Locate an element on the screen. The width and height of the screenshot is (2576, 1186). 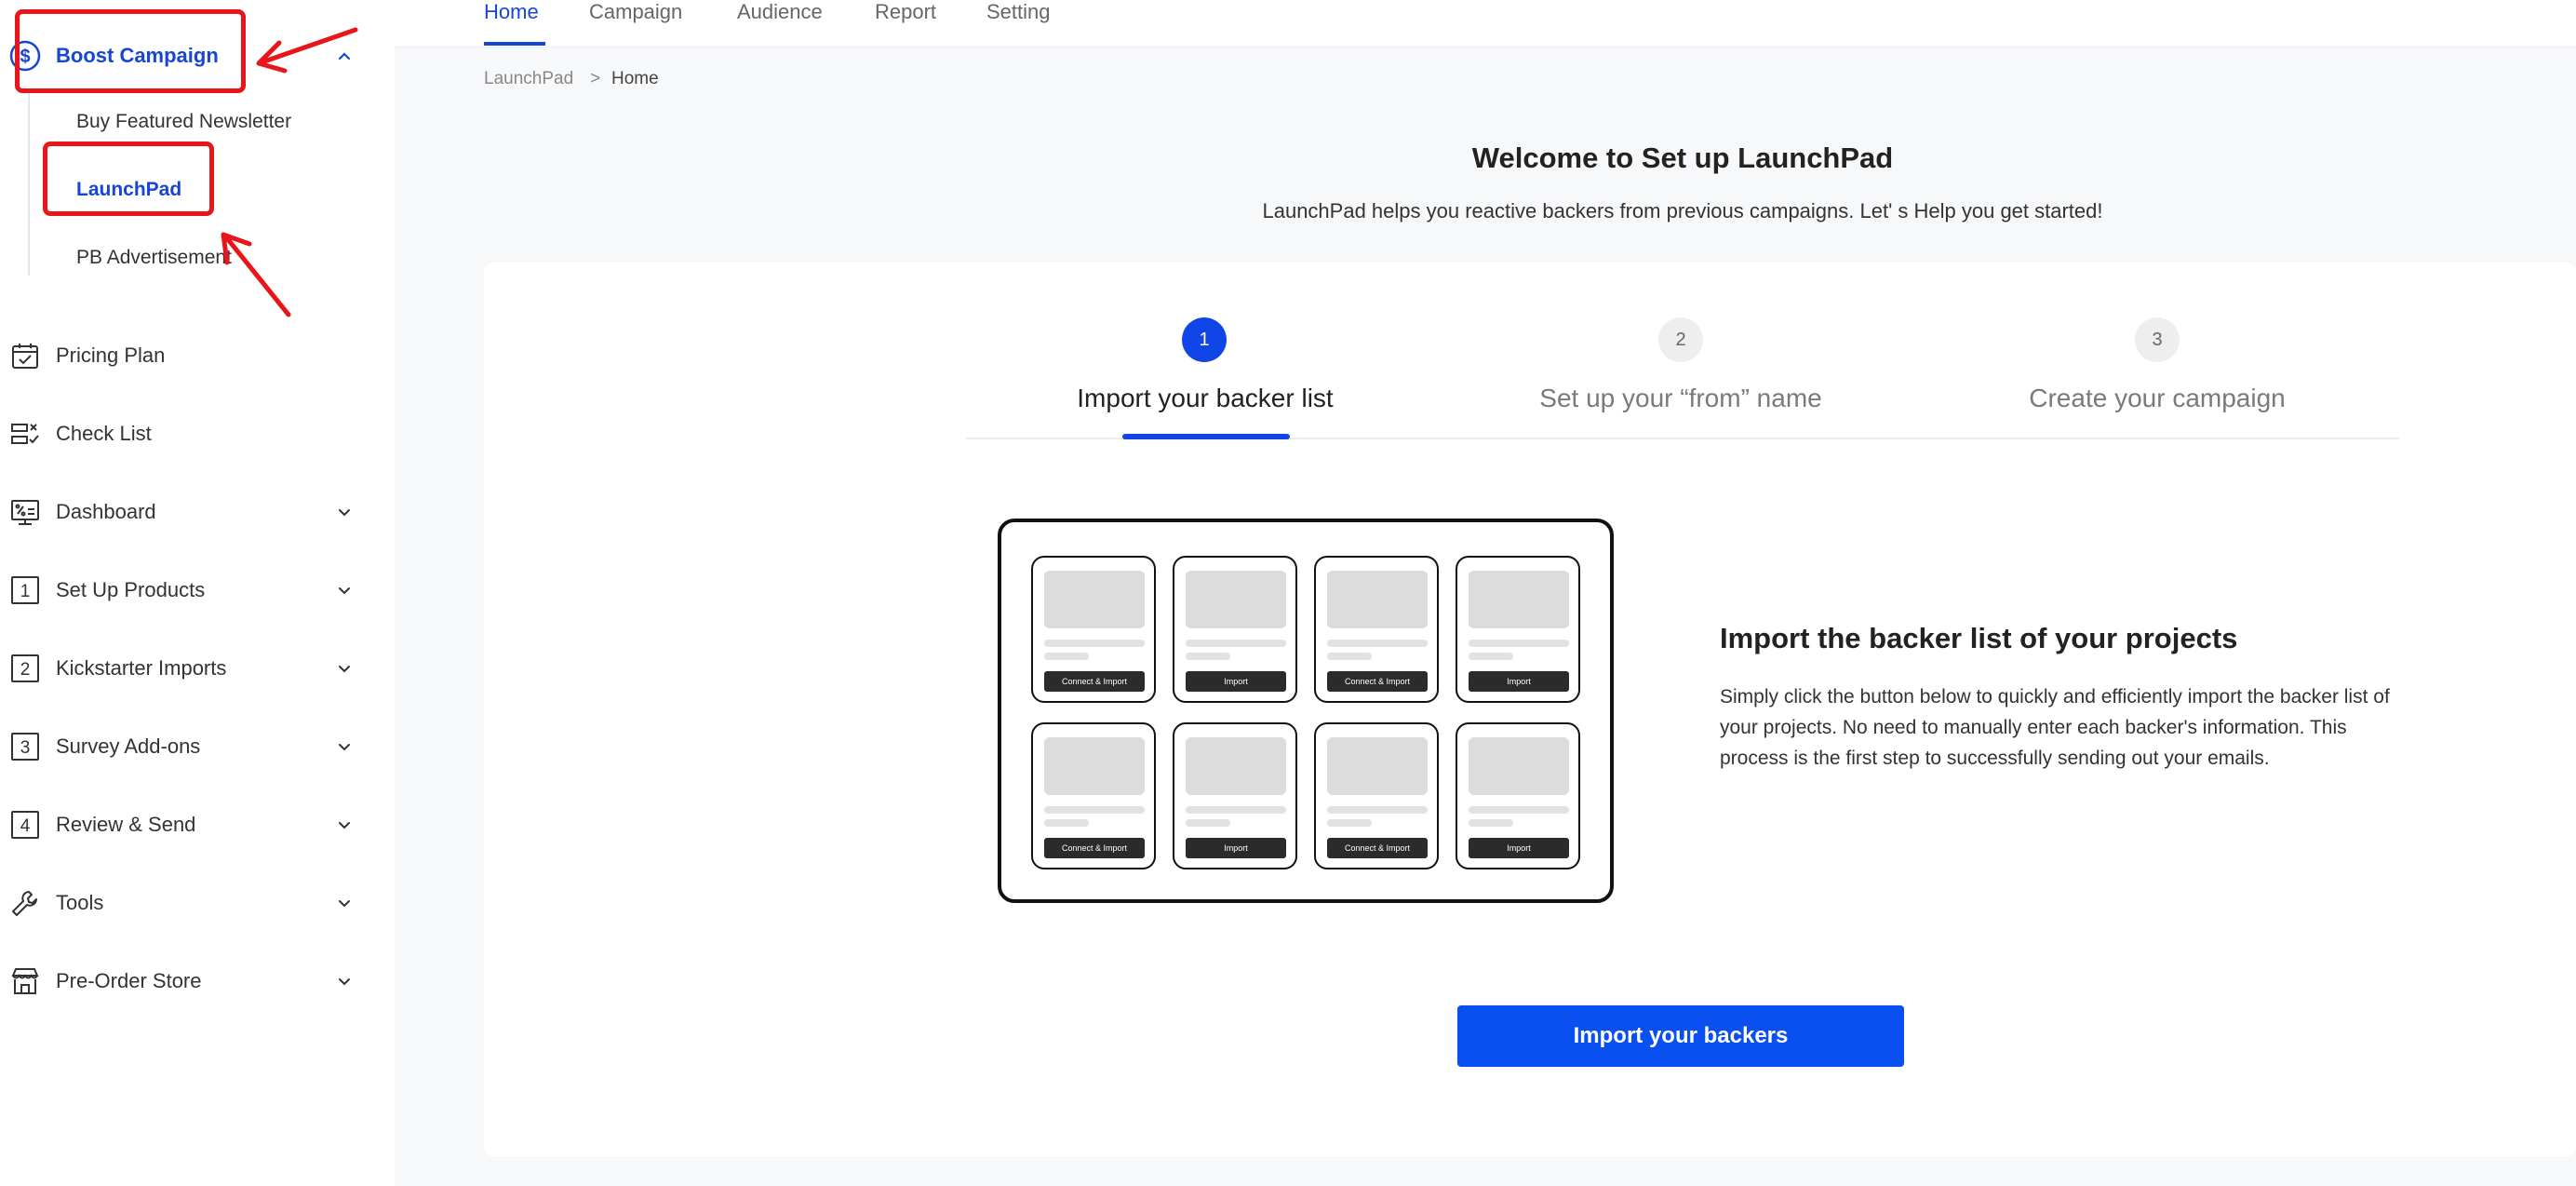
step-2-label: Set up your “from” name is located at coordinates (1681, 398).